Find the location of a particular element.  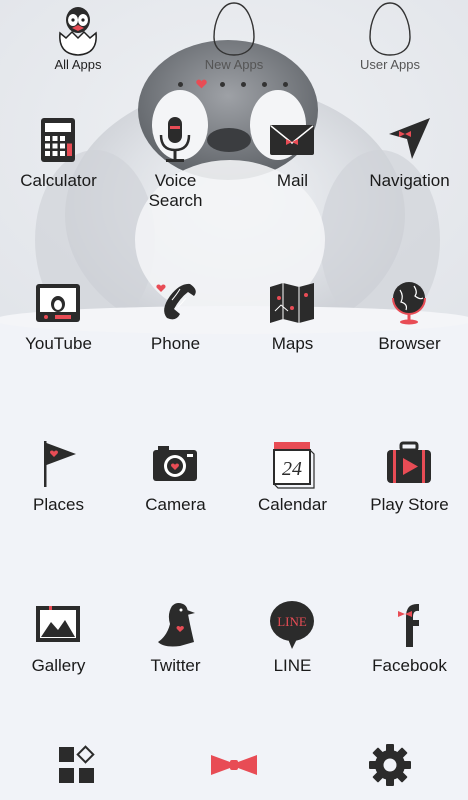

settings-button is located at coordinates (390, 765).